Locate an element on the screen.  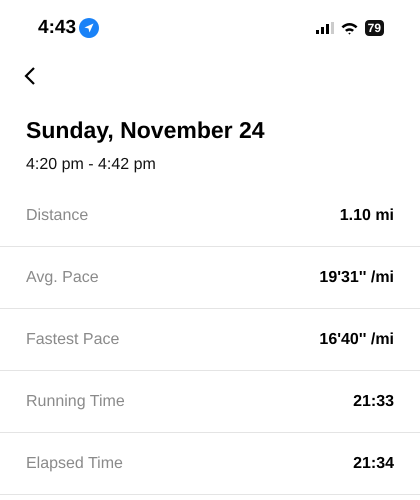
stat-value: 1.10 mi is located at coordinates (367, 215).